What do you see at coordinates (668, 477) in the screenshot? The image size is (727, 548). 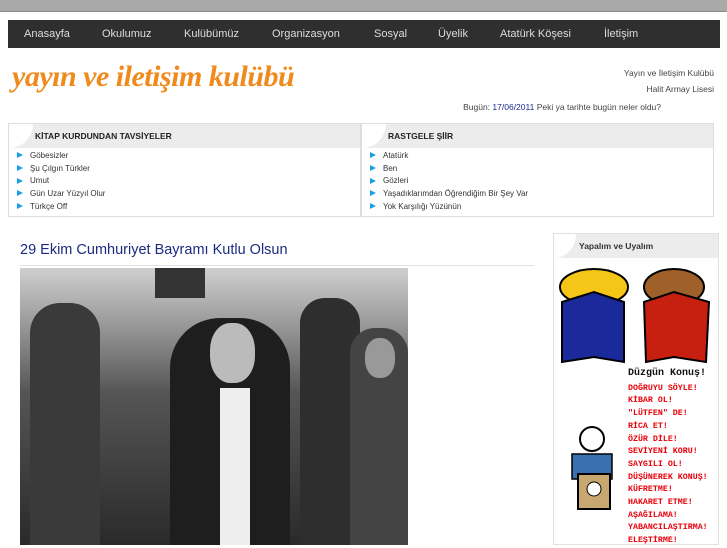 I see `rule: DÜŞÜNEREK KONUŞ!` at bounding box center [668, 477].